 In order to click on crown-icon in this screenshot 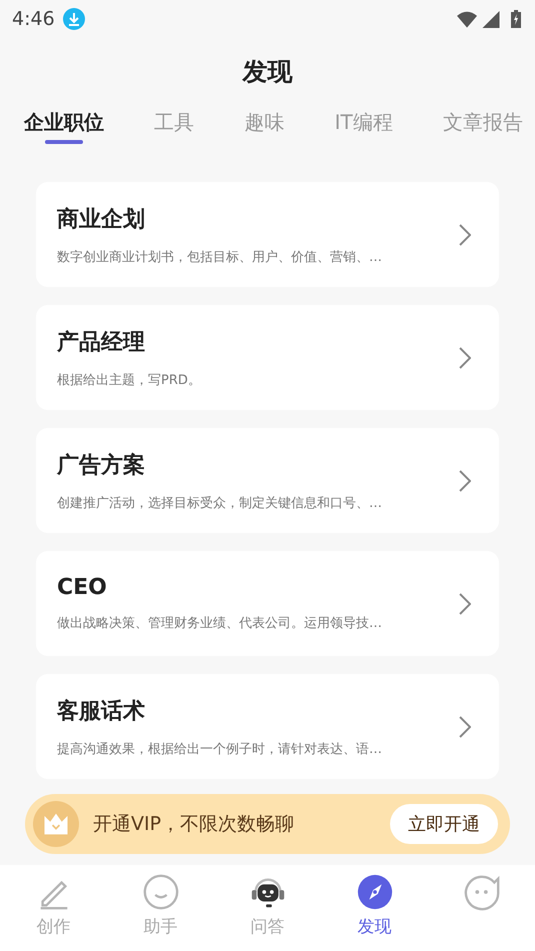, I will do `click(56, 824)`.